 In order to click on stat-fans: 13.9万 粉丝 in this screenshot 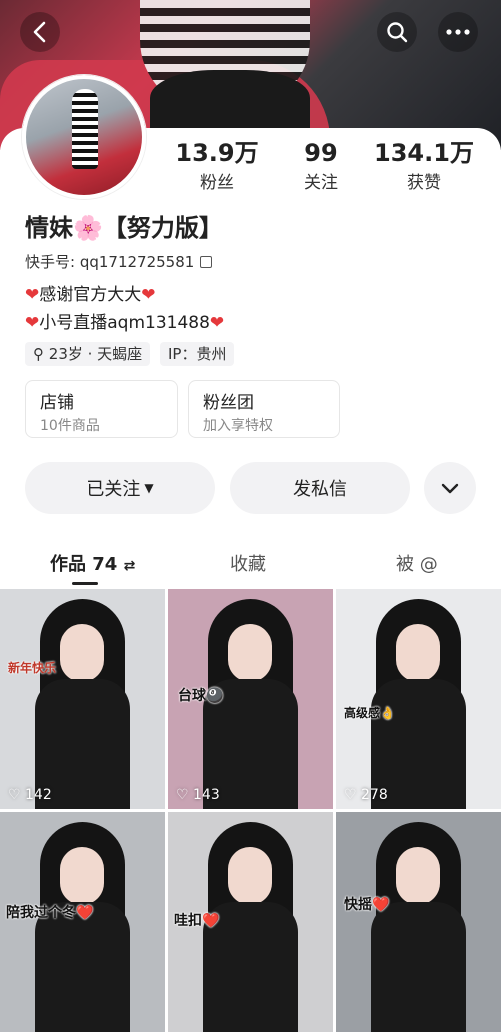, I will do `click(217, 165)`.